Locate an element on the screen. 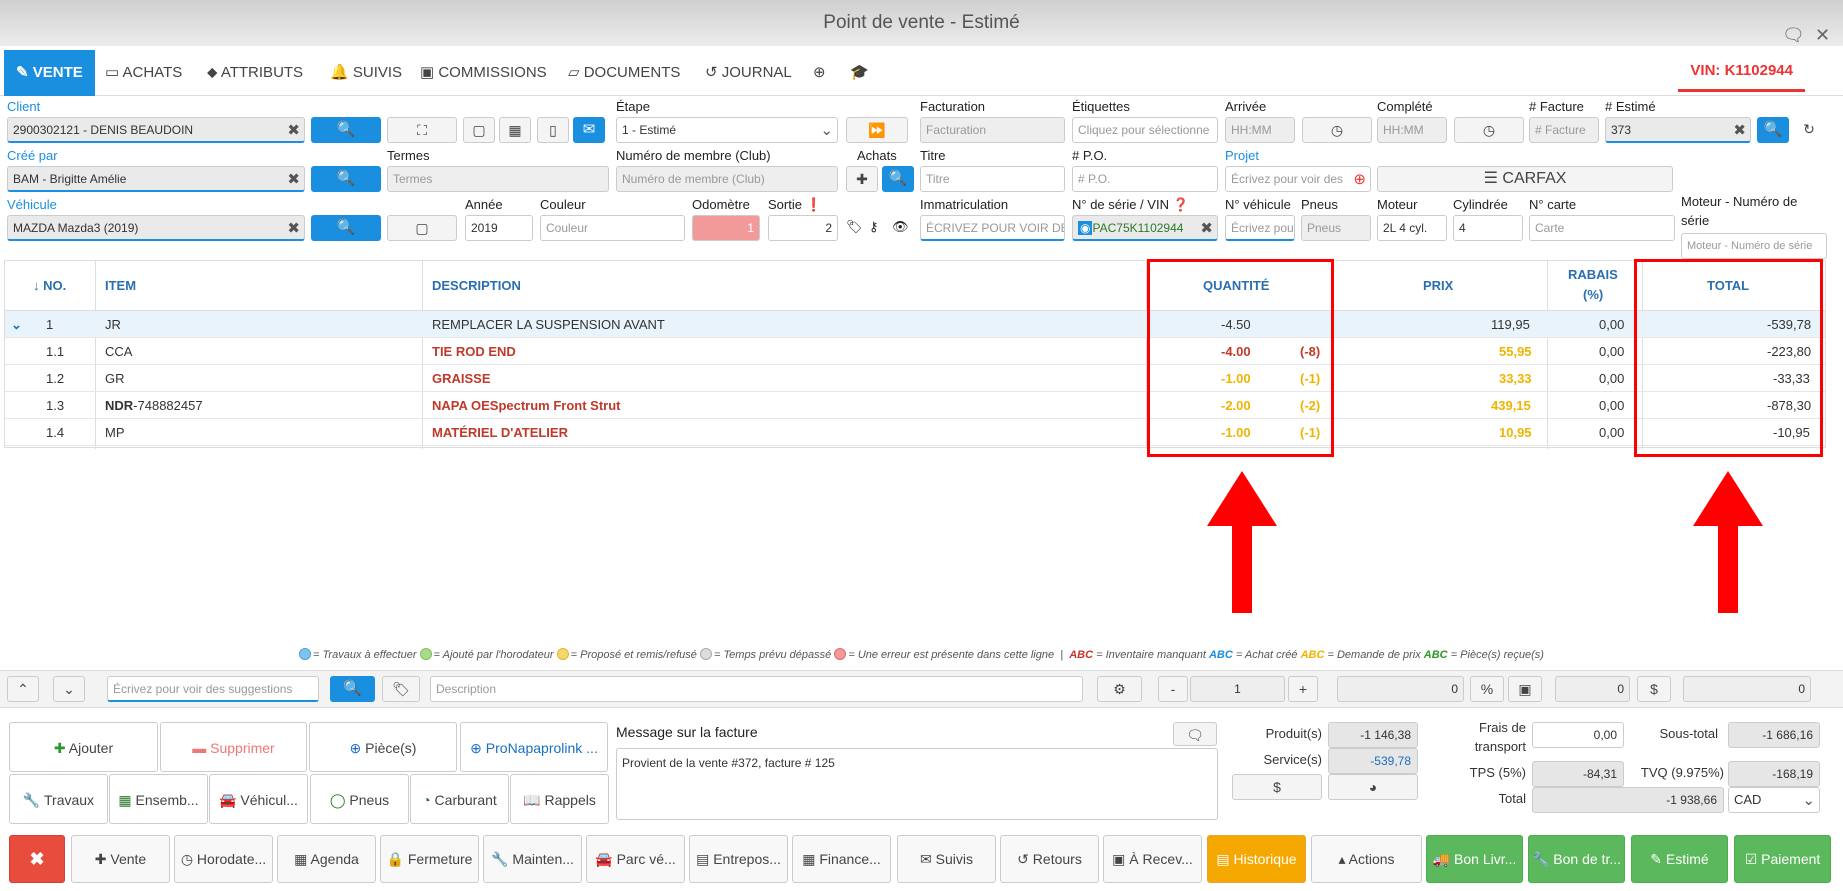 Image resolution: width=1843 pixels, height=891 pixels. vehicule-label: Véhicule is located at coordinates (32, 204).